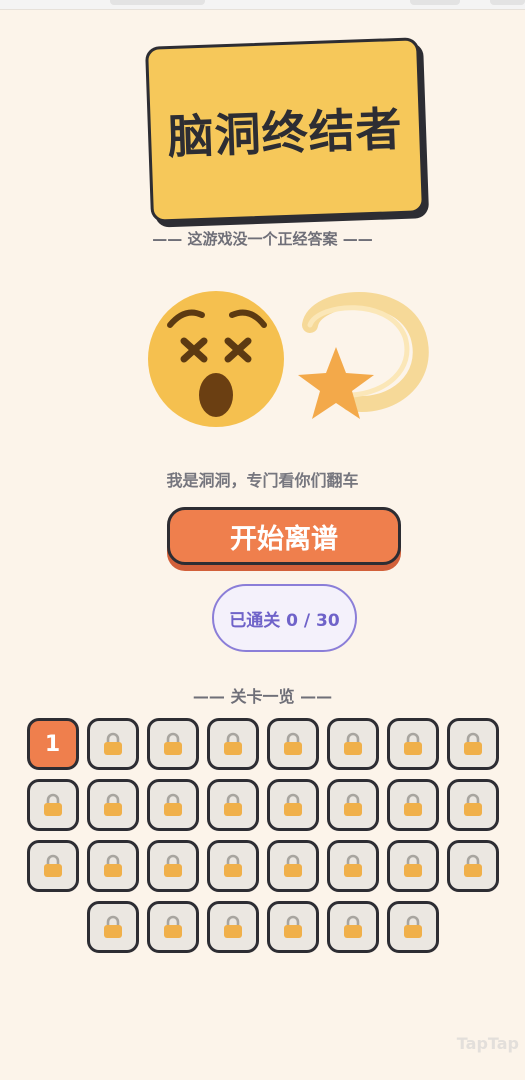 The height and width of the screenshot is (1080, 525). I want to click on game-title-card: 脑洞终结者, so click(285, 130).